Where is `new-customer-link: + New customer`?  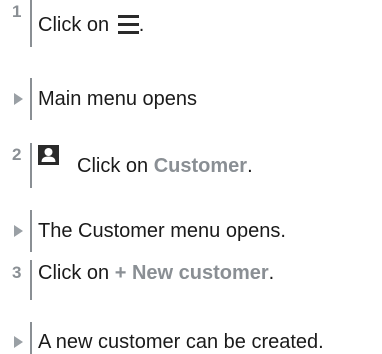 new-customer-link: + New customer is located at coordinates (192, 273).